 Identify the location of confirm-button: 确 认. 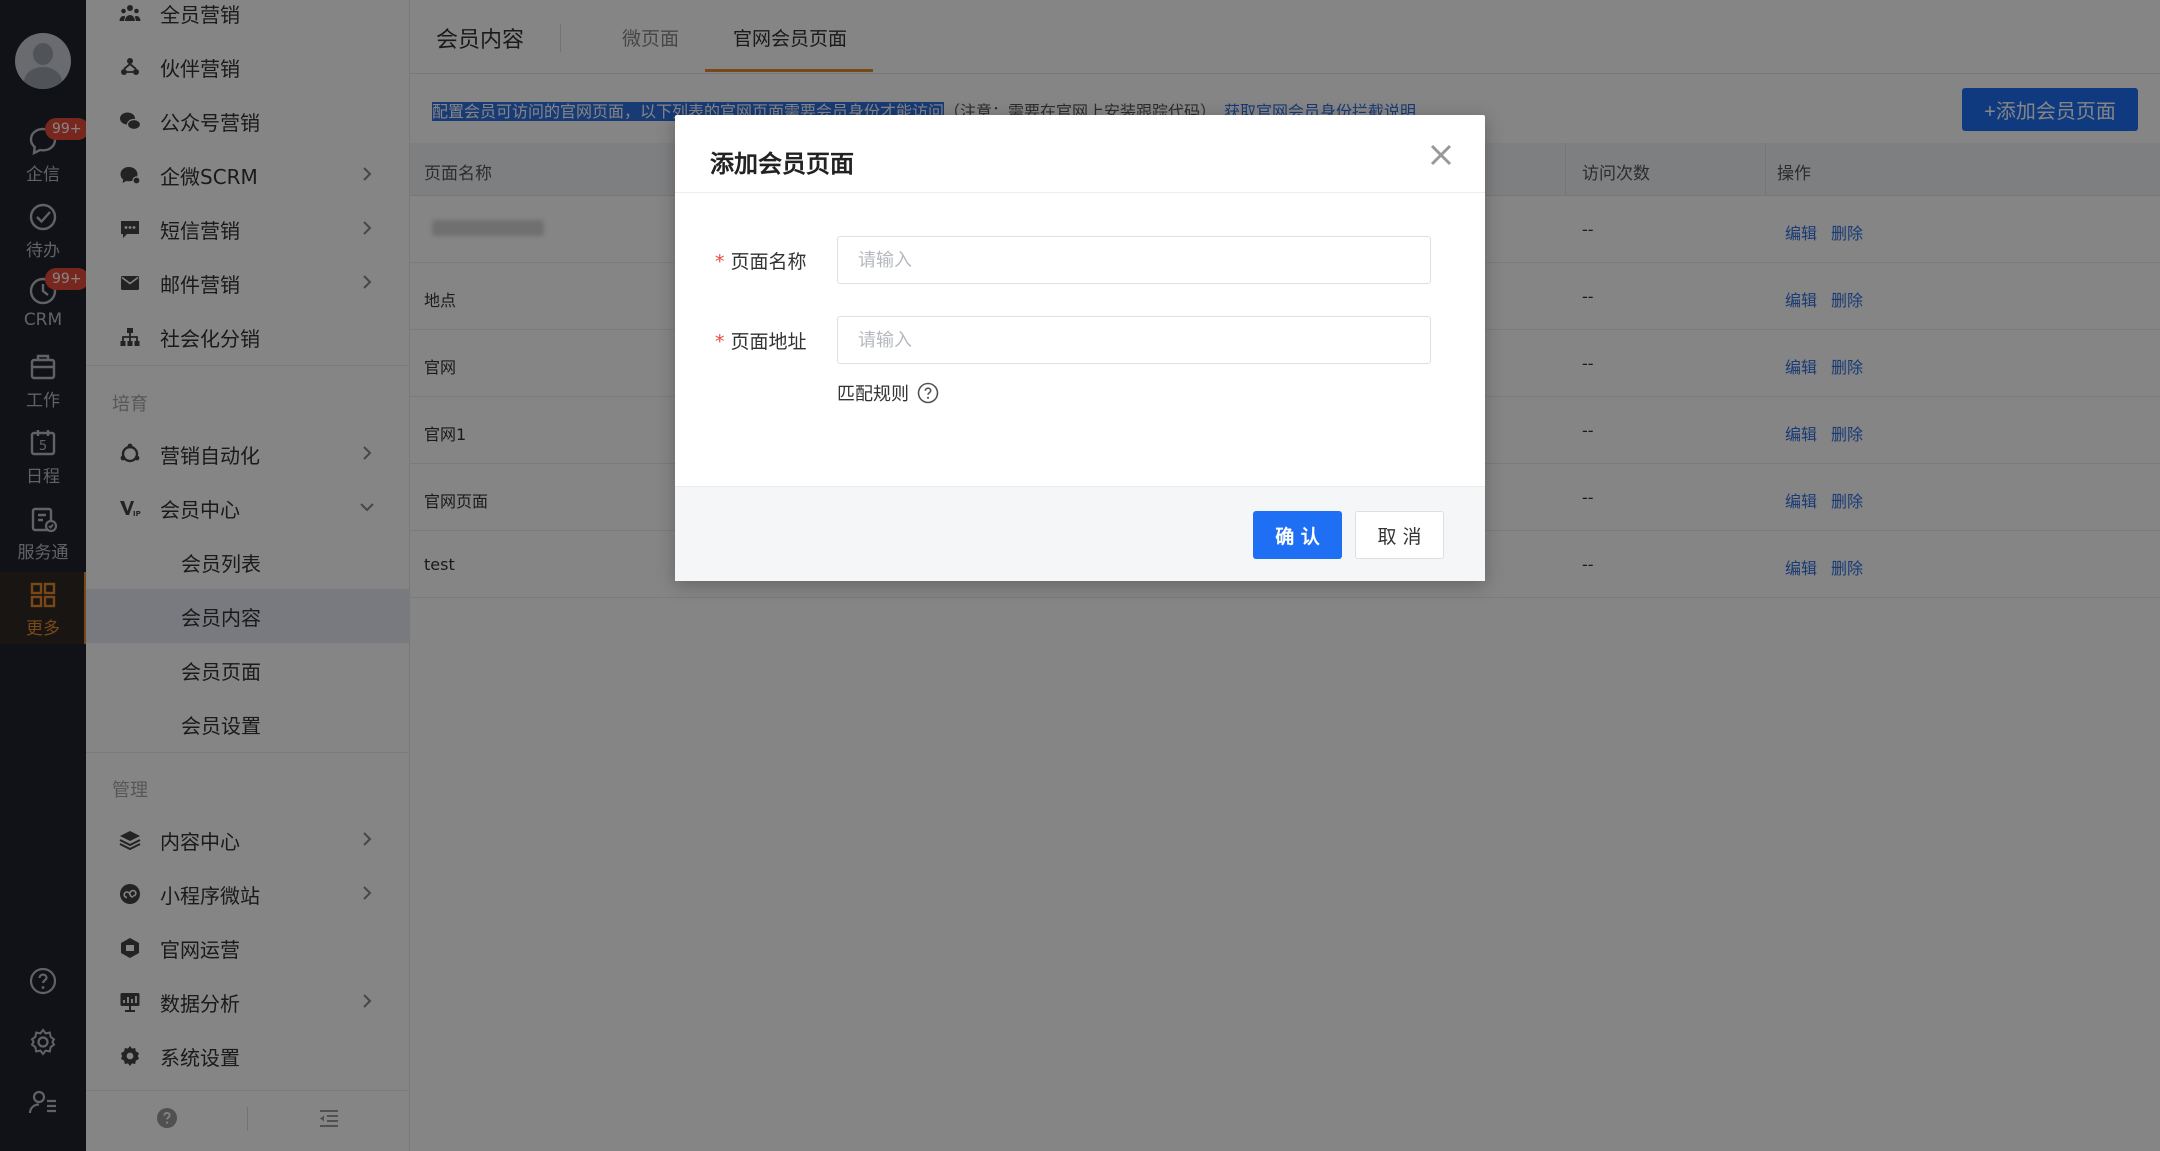
(1297, 535).